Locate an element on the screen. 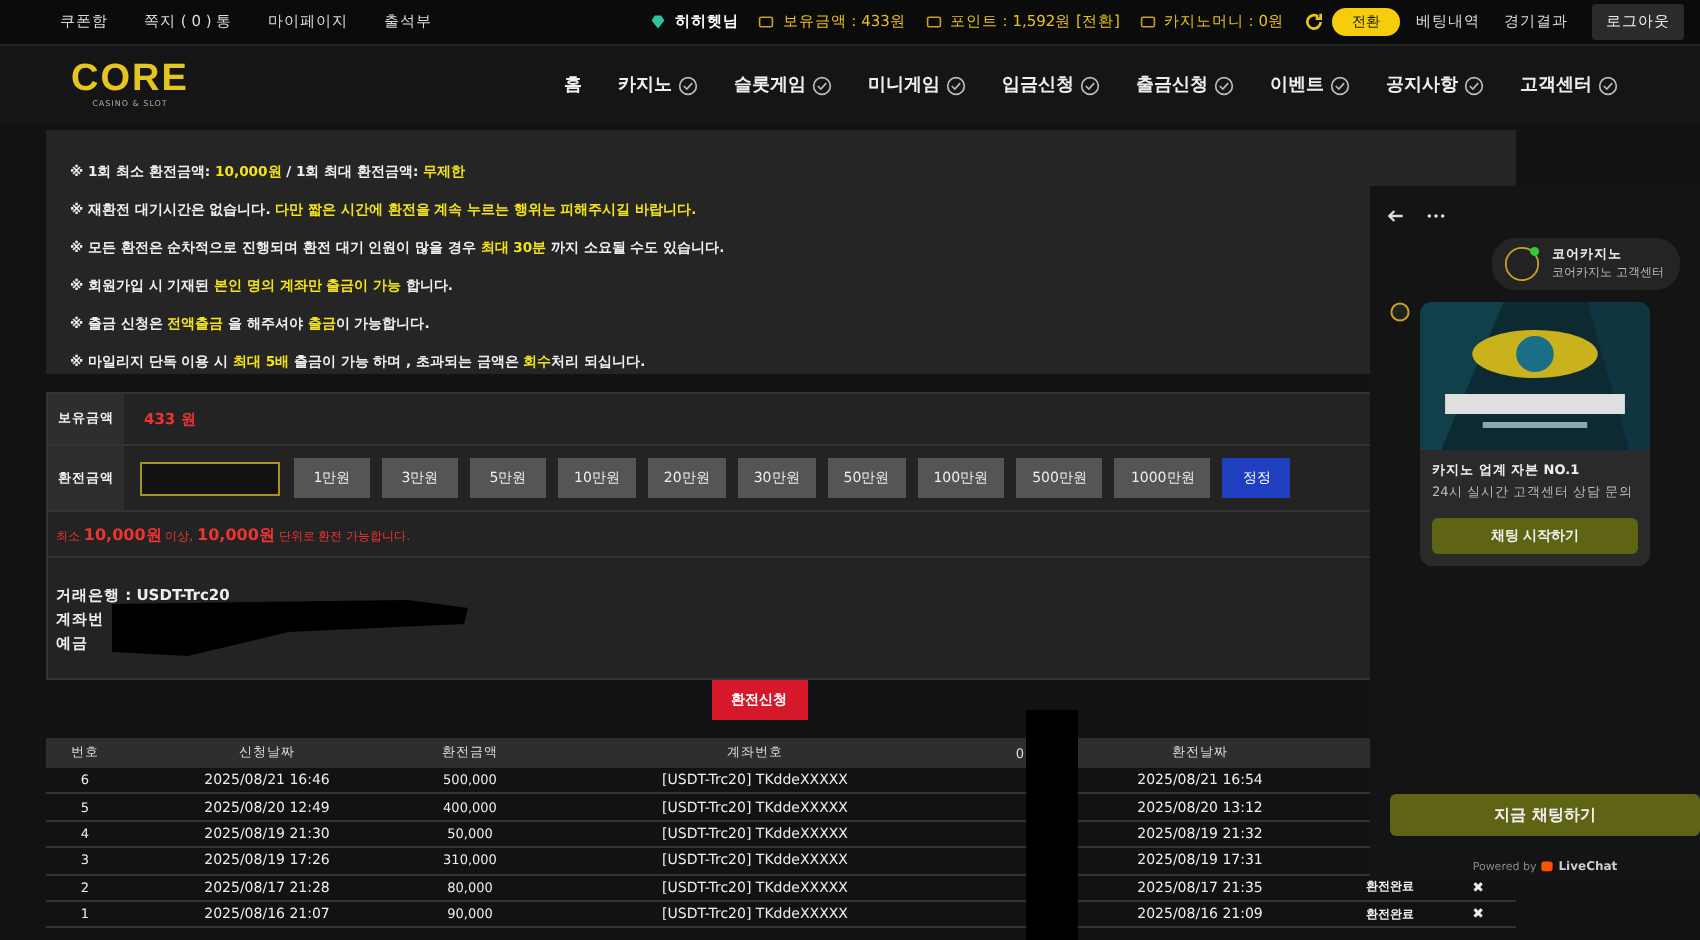  nav-link: 입금신청 is located at coordinates (1038, 85).